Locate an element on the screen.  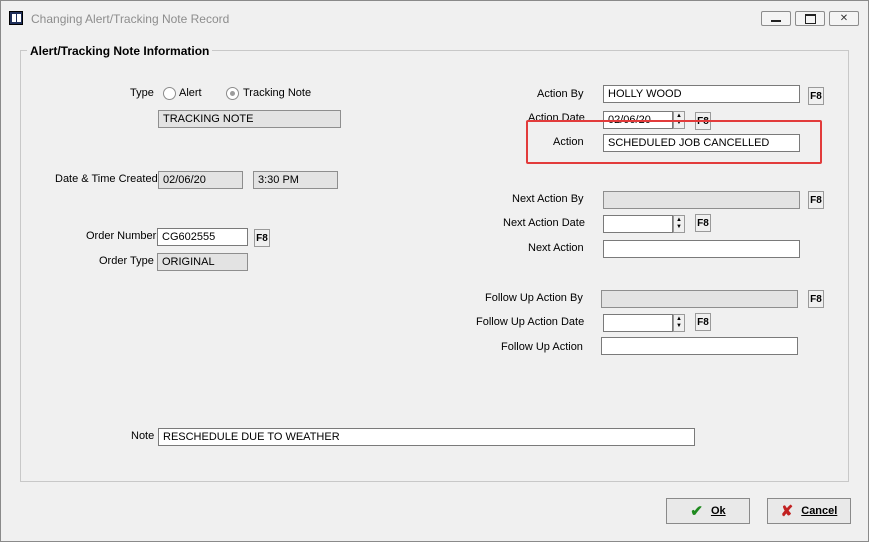
maximize-icon is located at coordinates (810, 18).